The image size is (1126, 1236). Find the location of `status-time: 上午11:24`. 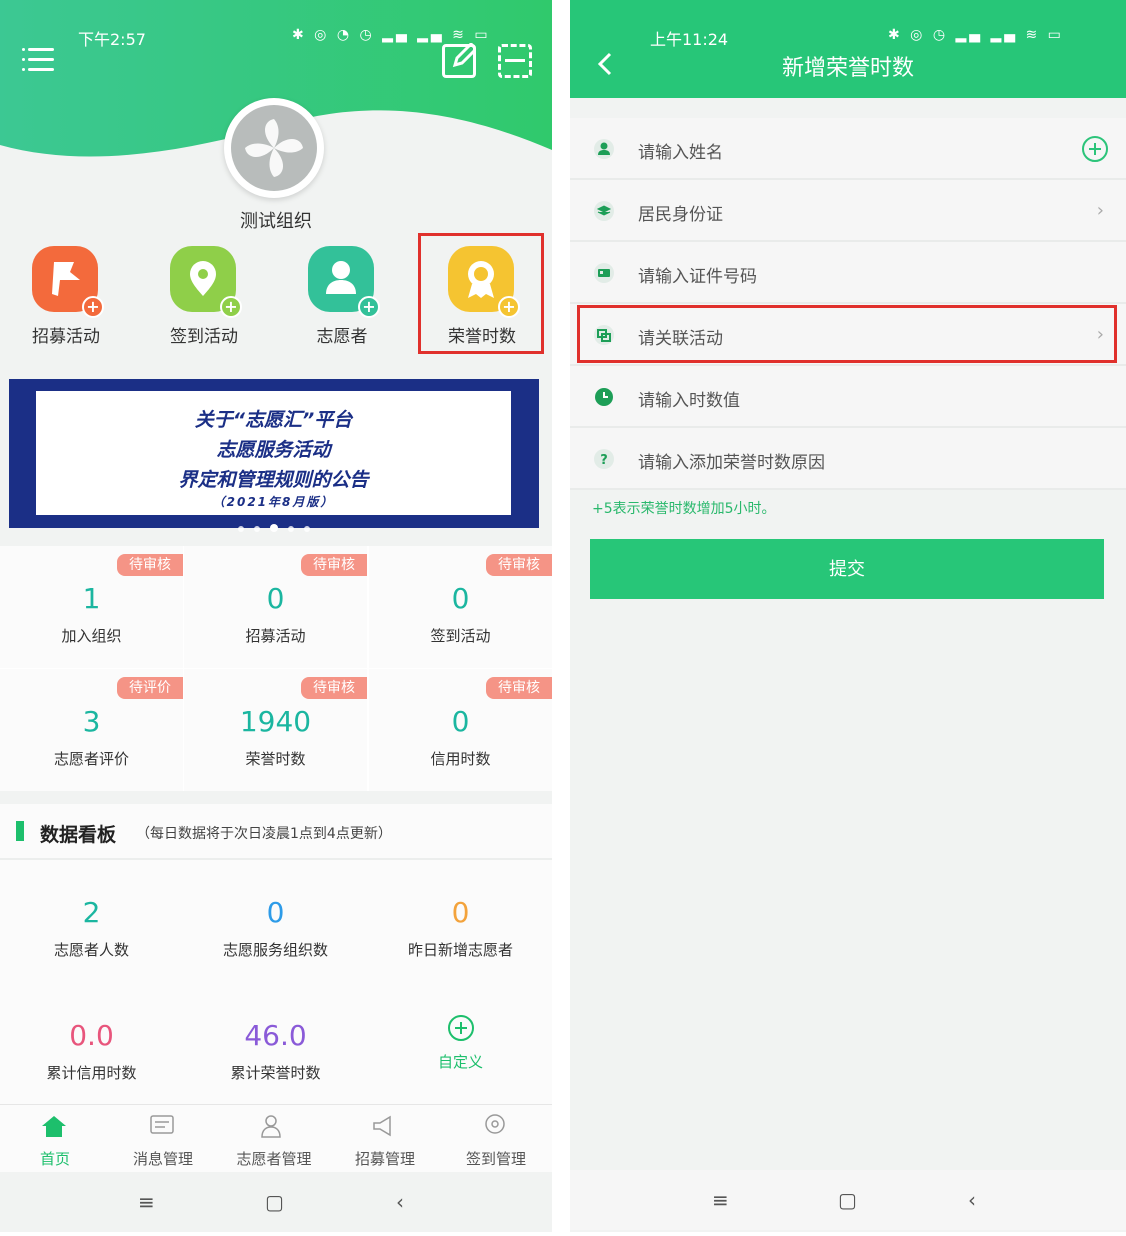

status-time: 上午11:24 is located at coordinates (689, 39).